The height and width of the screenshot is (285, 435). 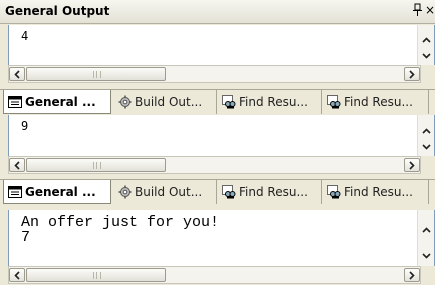 What do you see at coordinates (25, 36) in the screenshot?
I see `output-text-1: 4` at bounding box center [25, 36].